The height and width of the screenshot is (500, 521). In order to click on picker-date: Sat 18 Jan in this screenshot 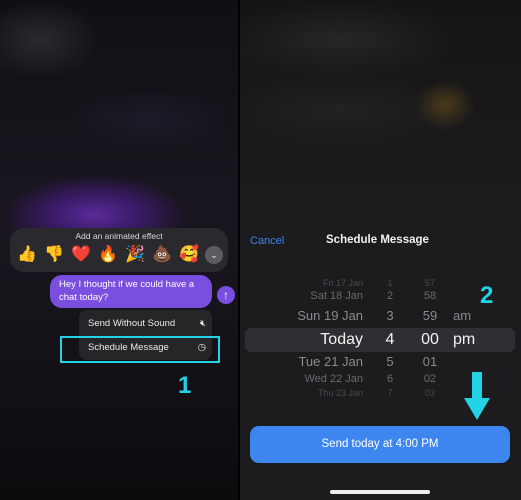, I will do `click(336, 296)`.